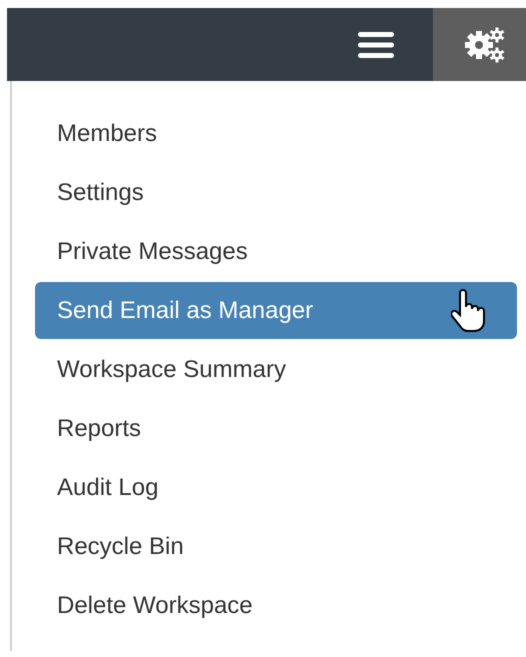 The width and height of the screenshot is (526, 657). Describe the element at coordinates (276, 546) in the screenshot. I see `menu-item: Recycle Bin` at that location.